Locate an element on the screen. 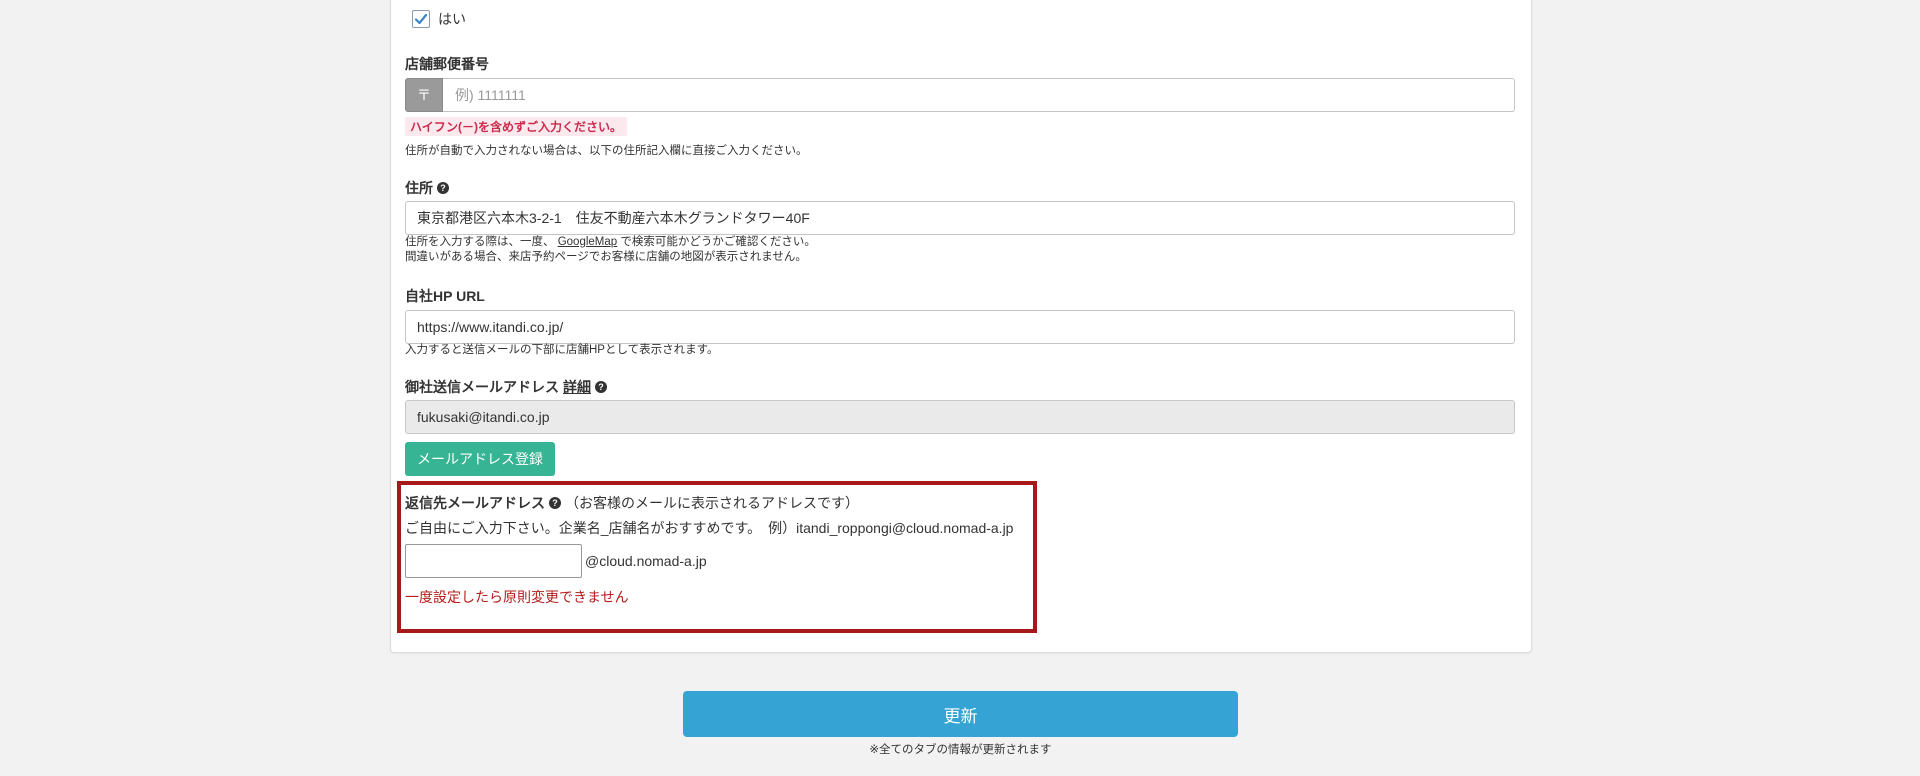 This screenshot has height=776, width=1920. postal-error-message: ハイフン(－)を含めずご入力ください。 is located at coordinates (516, 126).